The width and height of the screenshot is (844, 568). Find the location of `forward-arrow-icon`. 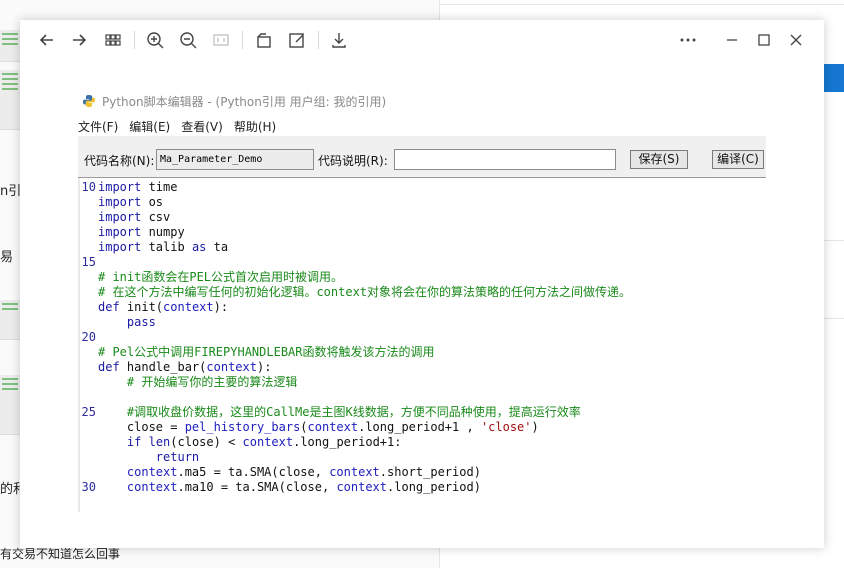

forward-arrow-icon is located at coordinates (79, 40).